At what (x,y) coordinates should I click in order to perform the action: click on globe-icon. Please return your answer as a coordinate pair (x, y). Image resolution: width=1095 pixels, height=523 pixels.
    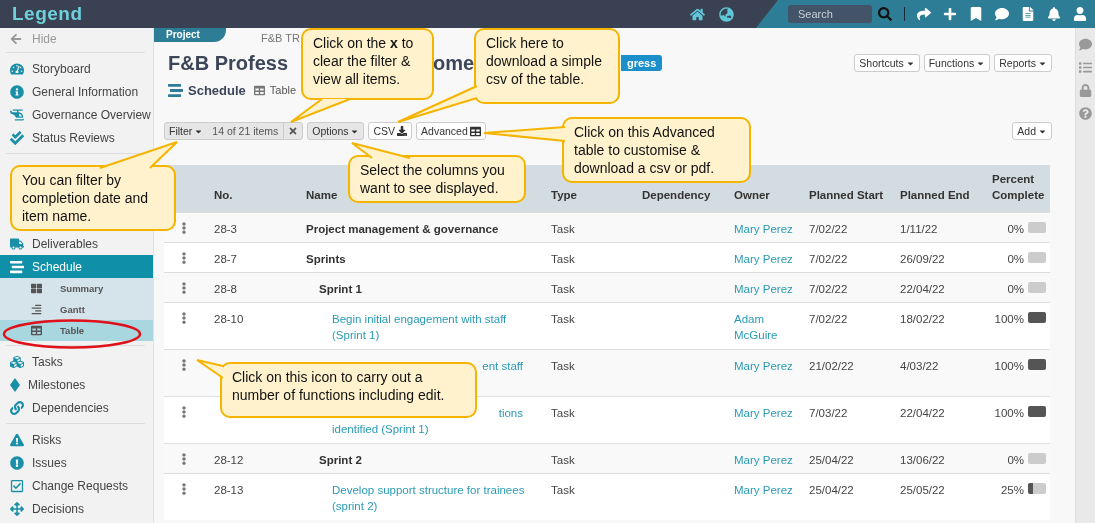
    Looking at the image, I should click on (726, 14).